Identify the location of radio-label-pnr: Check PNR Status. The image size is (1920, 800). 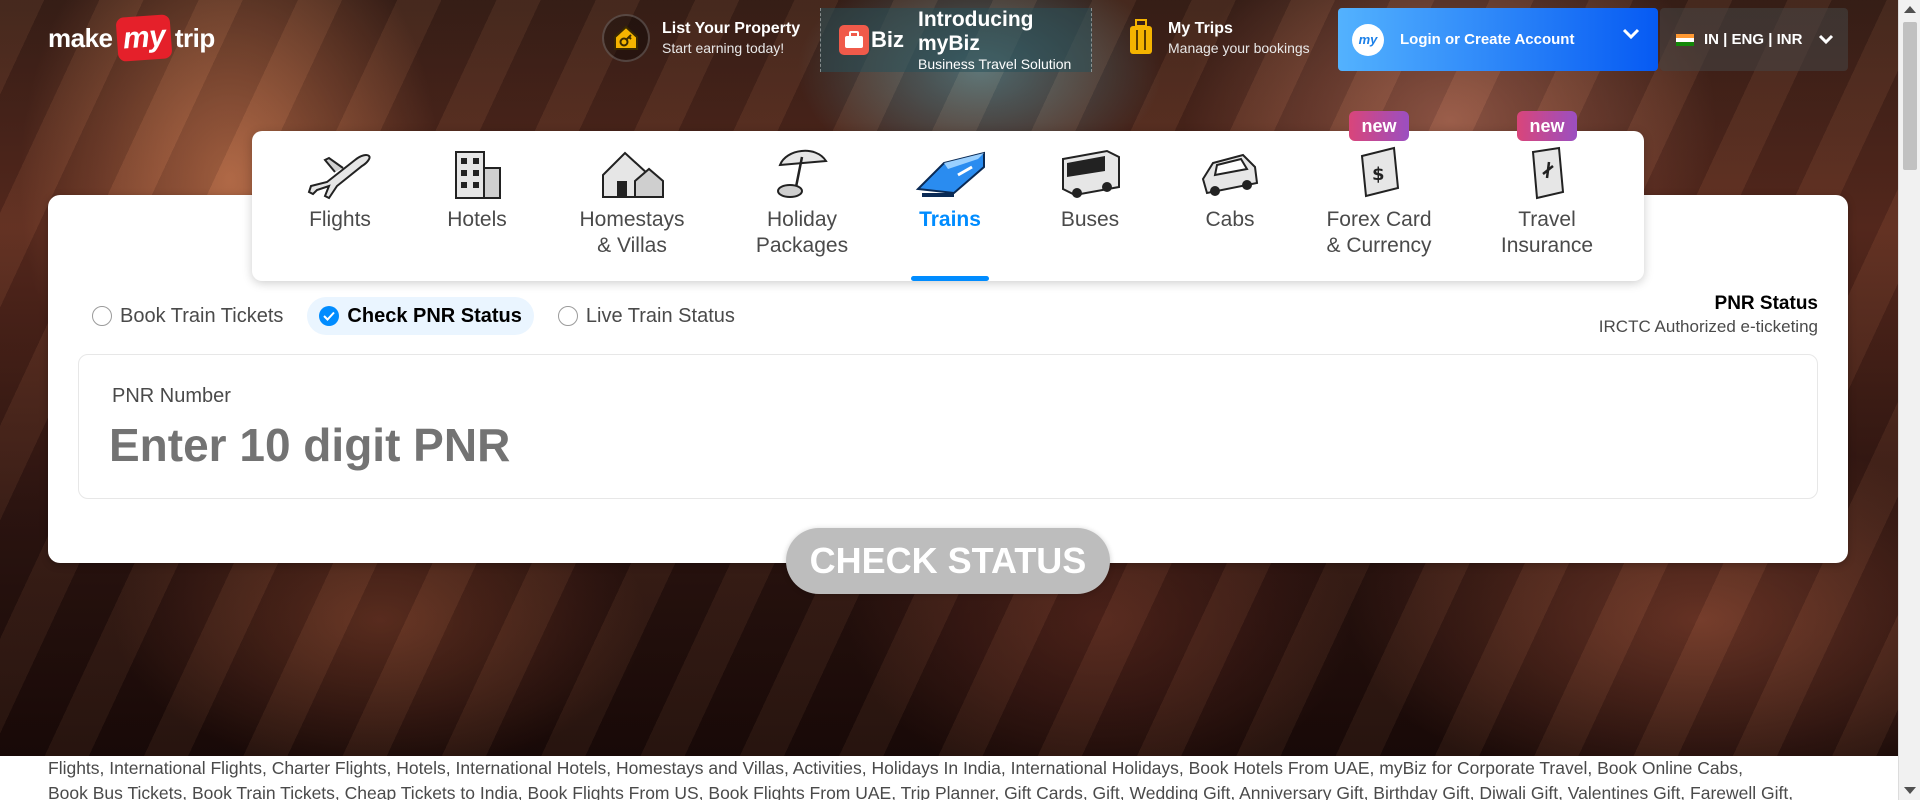
(434, 315).